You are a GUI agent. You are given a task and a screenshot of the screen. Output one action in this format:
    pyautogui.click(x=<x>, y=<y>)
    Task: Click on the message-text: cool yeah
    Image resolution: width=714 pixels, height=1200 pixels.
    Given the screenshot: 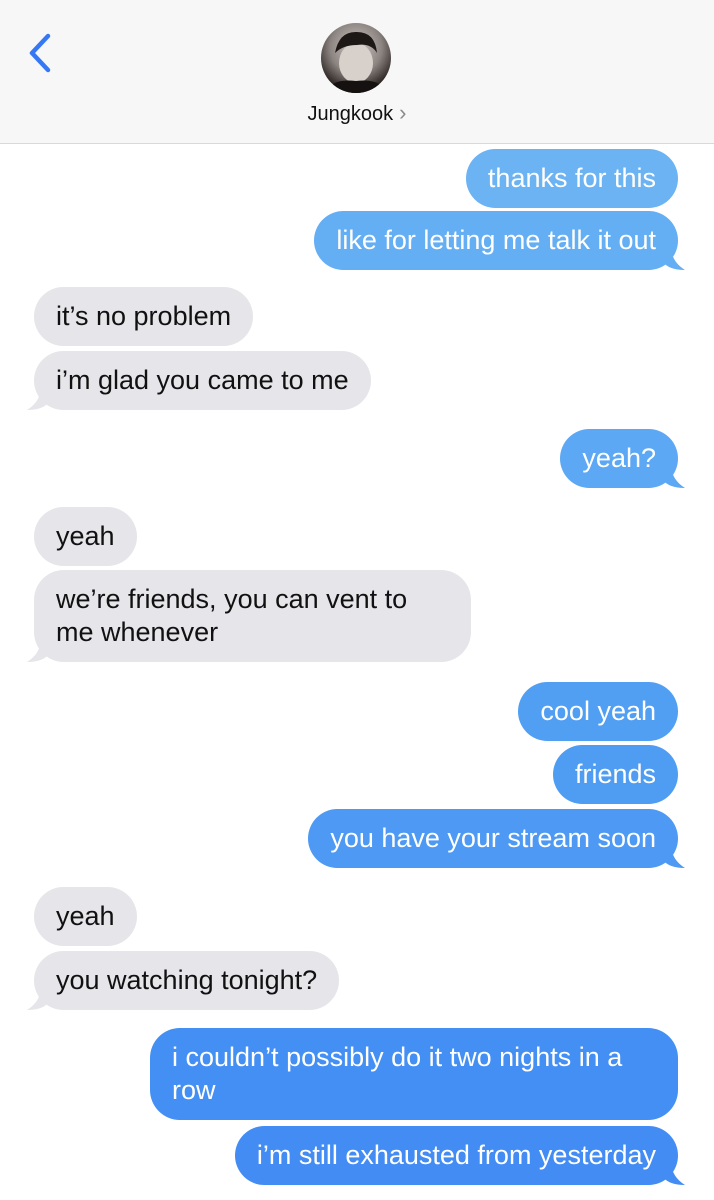 What is the action you would take?
    pyautogui.click(x=598, y=711)
    